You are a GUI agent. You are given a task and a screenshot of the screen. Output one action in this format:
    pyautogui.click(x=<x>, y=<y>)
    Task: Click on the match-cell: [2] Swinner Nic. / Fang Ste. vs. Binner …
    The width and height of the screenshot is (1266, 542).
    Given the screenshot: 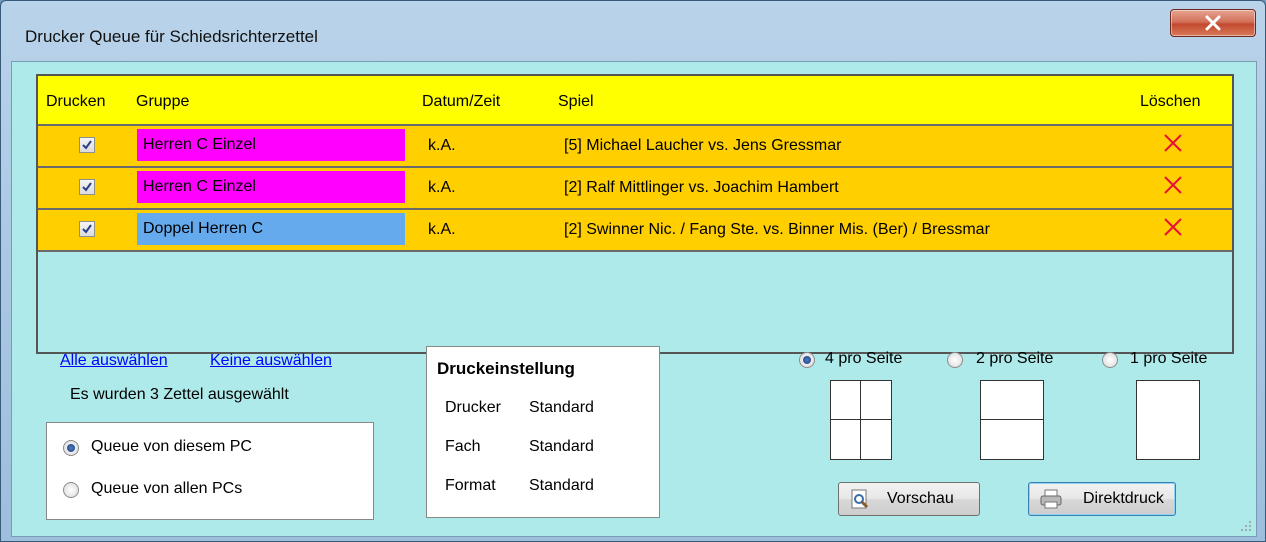 What is the action you would take?
    pyautogui.click(x=777, y=229)
    